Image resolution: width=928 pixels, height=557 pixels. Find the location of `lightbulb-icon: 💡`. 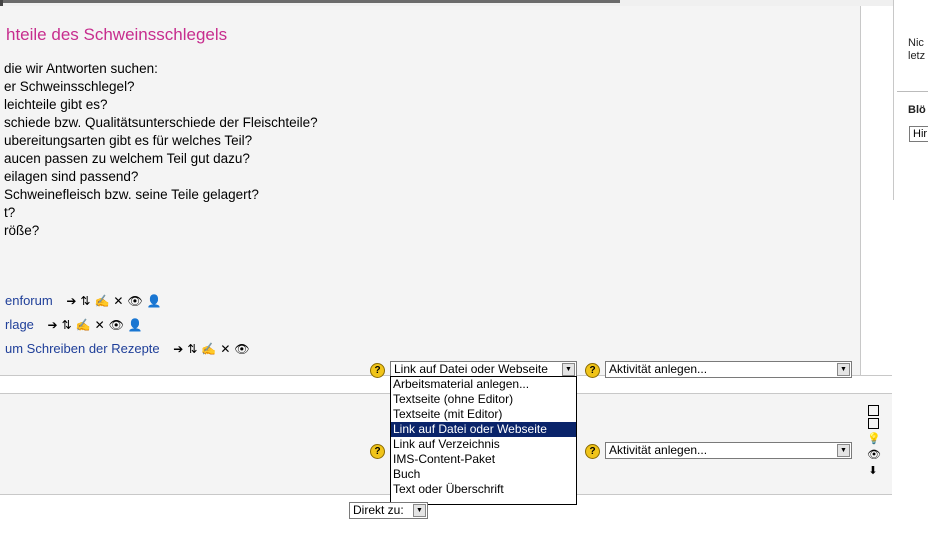

lightbulb-icon: 💡 is located at coordinates (874, 439).